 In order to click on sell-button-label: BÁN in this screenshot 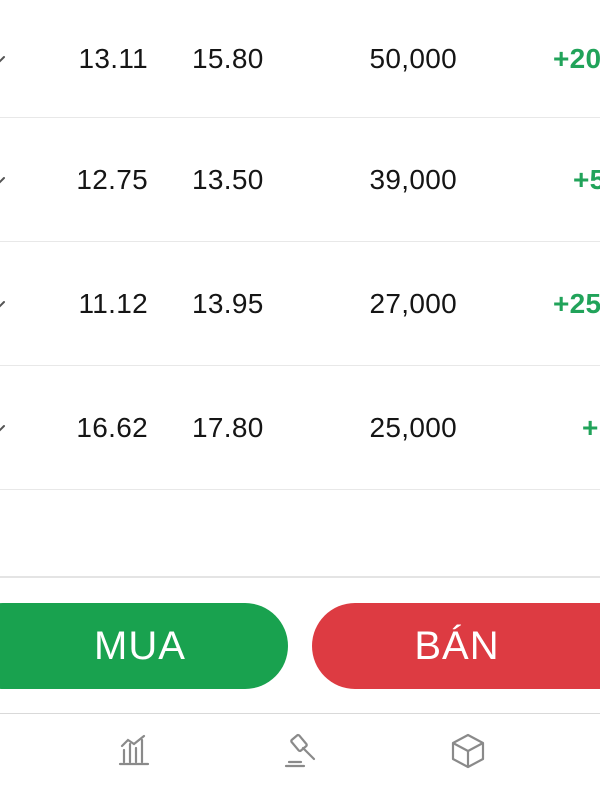, I will do `click(457, 645)`.